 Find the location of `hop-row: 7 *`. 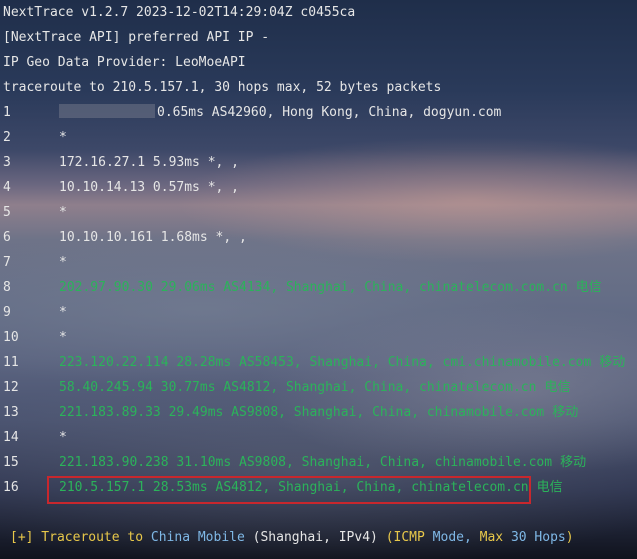

hop-row: 7 * is located at coordinates (313, 263).